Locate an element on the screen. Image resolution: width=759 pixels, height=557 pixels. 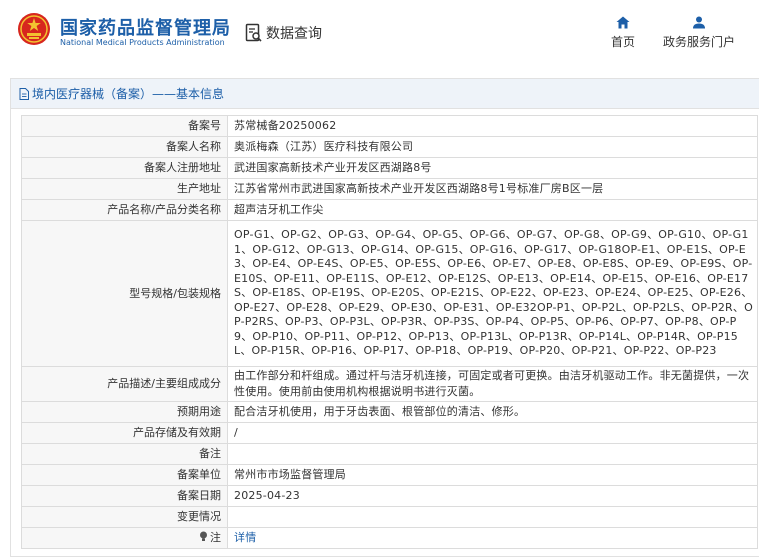
field-value: 江苏省常州市武进国家高新技术产业开发区西湖路8号1号标准厂房B区一层 is located at coordinates (492, 189).